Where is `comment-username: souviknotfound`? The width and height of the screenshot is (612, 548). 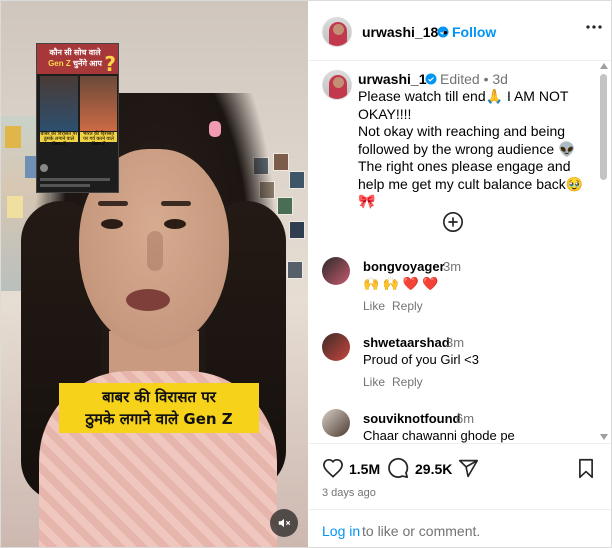 comment-username: souviknotfound is located at coordinates (412, 418).